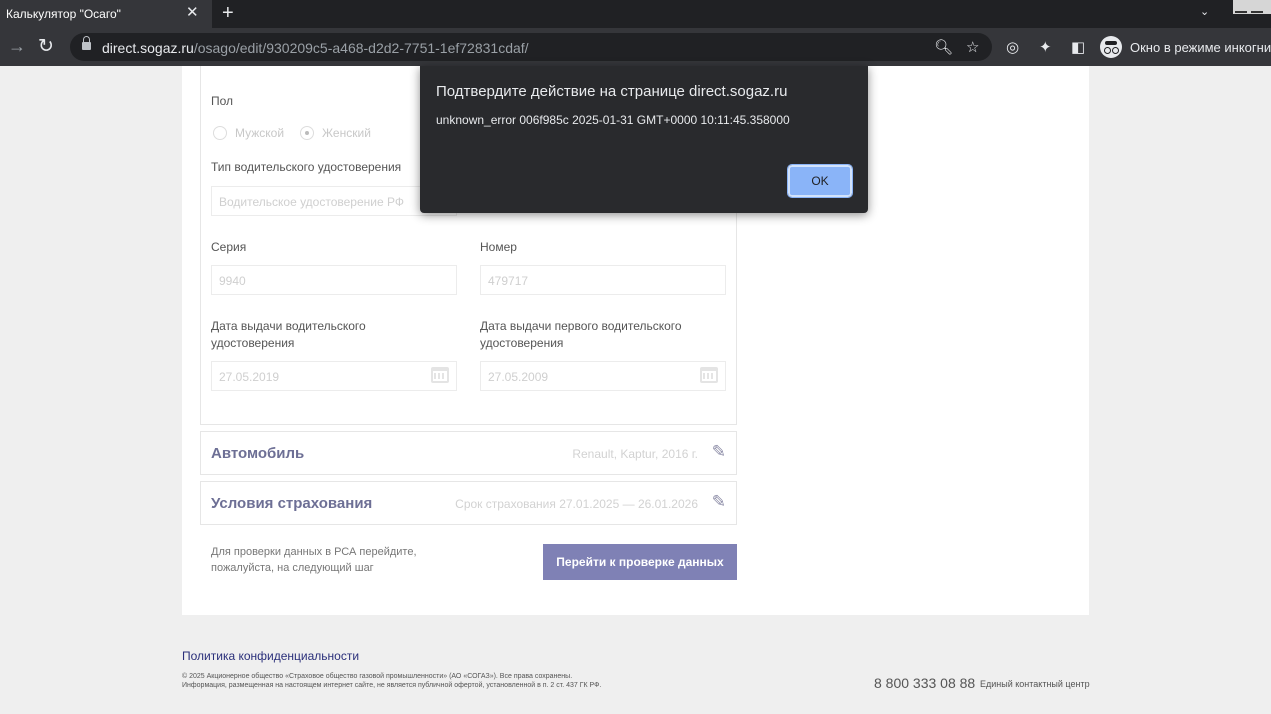 This screenshot has height=714, width=1271. What do you see at coordinates (334, 280) in the screenshot?
I see `series-input: 9940` at bounding box center [334, 280].